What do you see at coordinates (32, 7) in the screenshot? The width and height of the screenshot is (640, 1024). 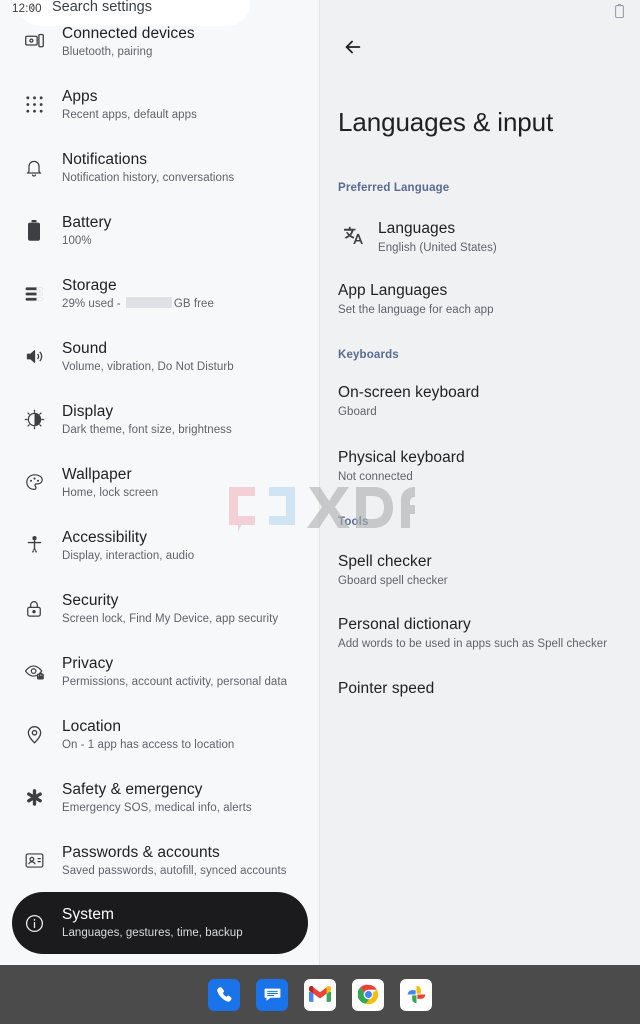 I see `search-back-icon: ‹` at bounding box center [32, 7].